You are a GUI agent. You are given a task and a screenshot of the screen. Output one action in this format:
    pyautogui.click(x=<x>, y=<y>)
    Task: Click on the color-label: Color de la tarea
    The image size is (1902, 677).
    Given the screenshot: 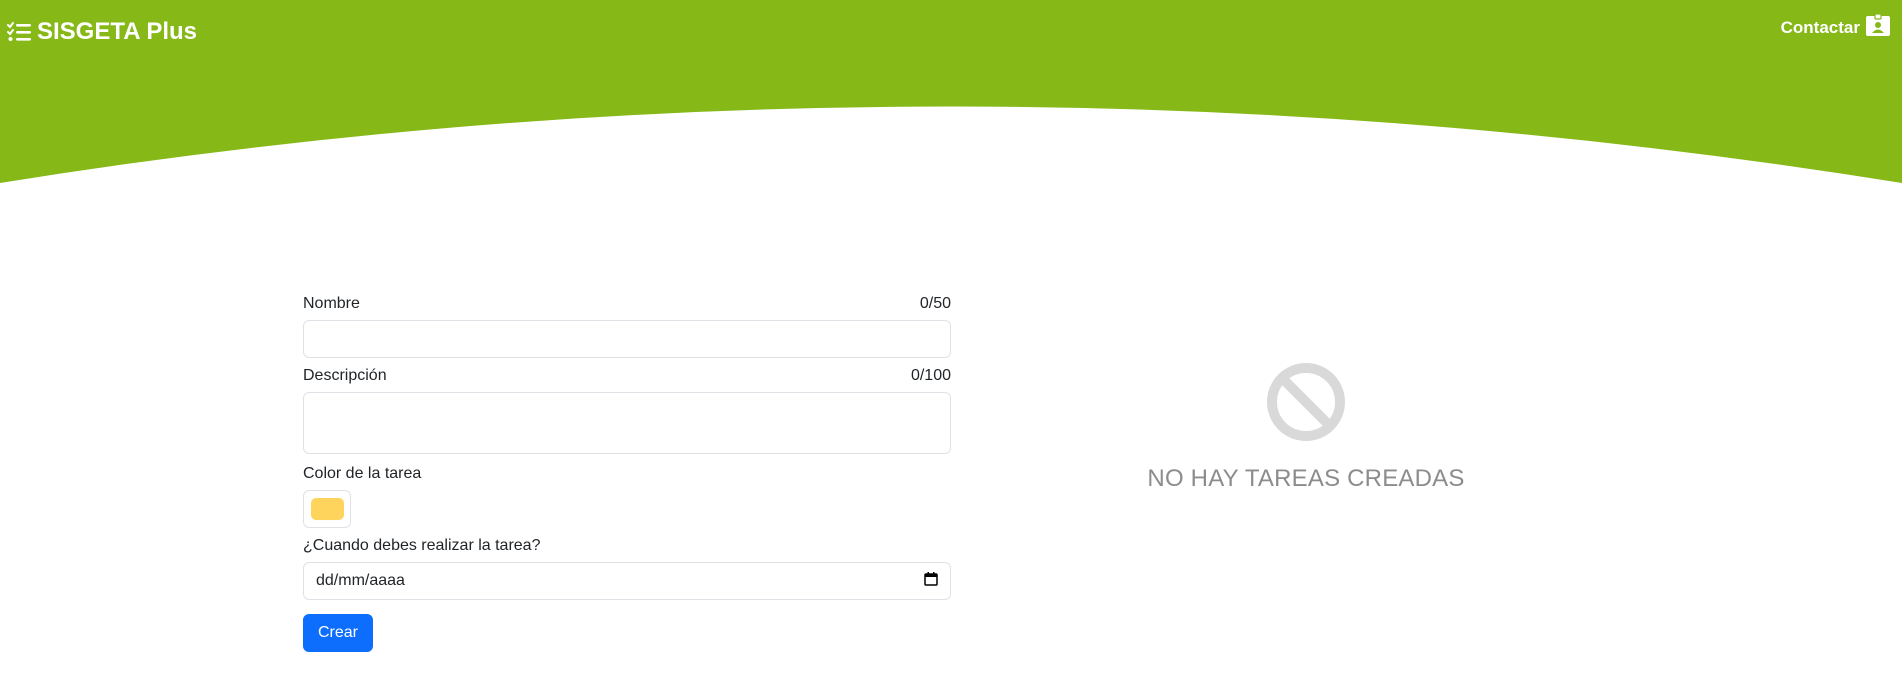 What is the action you would take?
    pyautogui.click(x=362, y=473)
    